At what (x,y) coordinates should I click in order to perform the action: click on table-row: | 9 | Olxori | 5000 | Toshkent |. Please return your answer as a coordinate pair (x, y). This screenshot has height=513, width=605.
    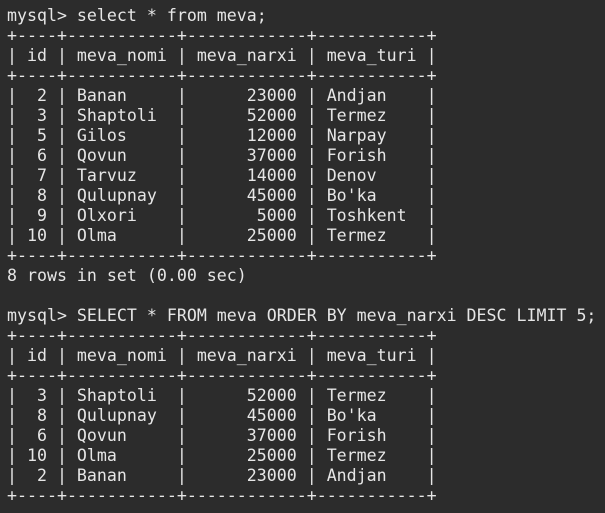
    Looking at the image, I should click on (222, 215).